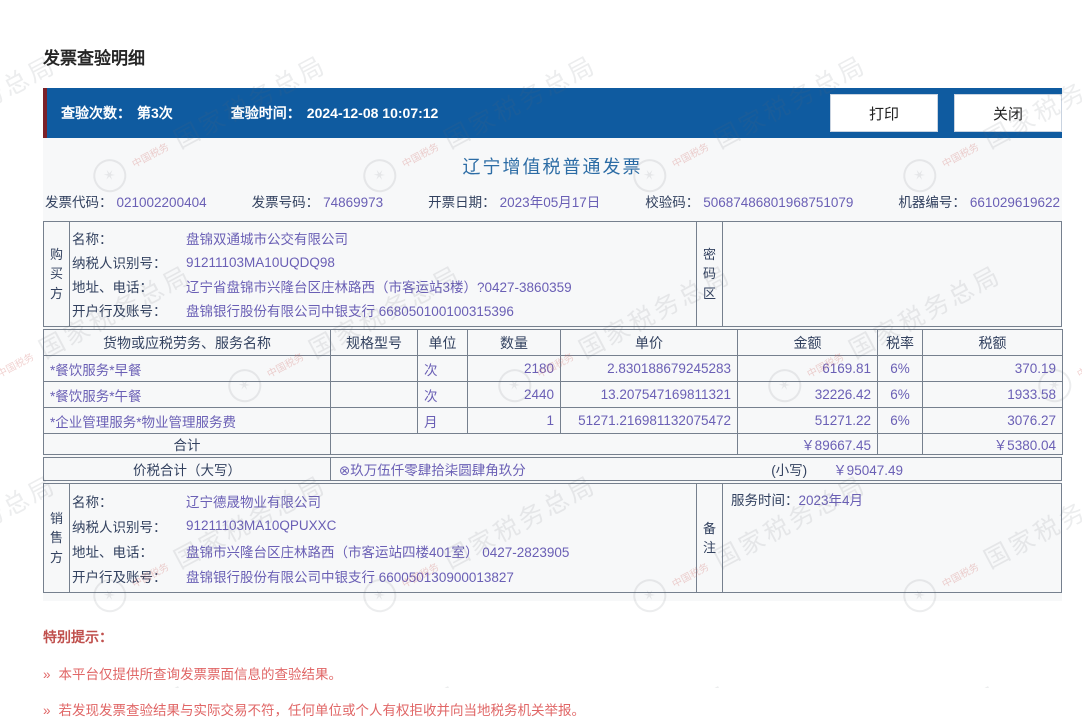  Describe the element at coordinates (552, 167) in the screenshot. I see `invoice-title: 辽宁增值税普通发票` at that location.